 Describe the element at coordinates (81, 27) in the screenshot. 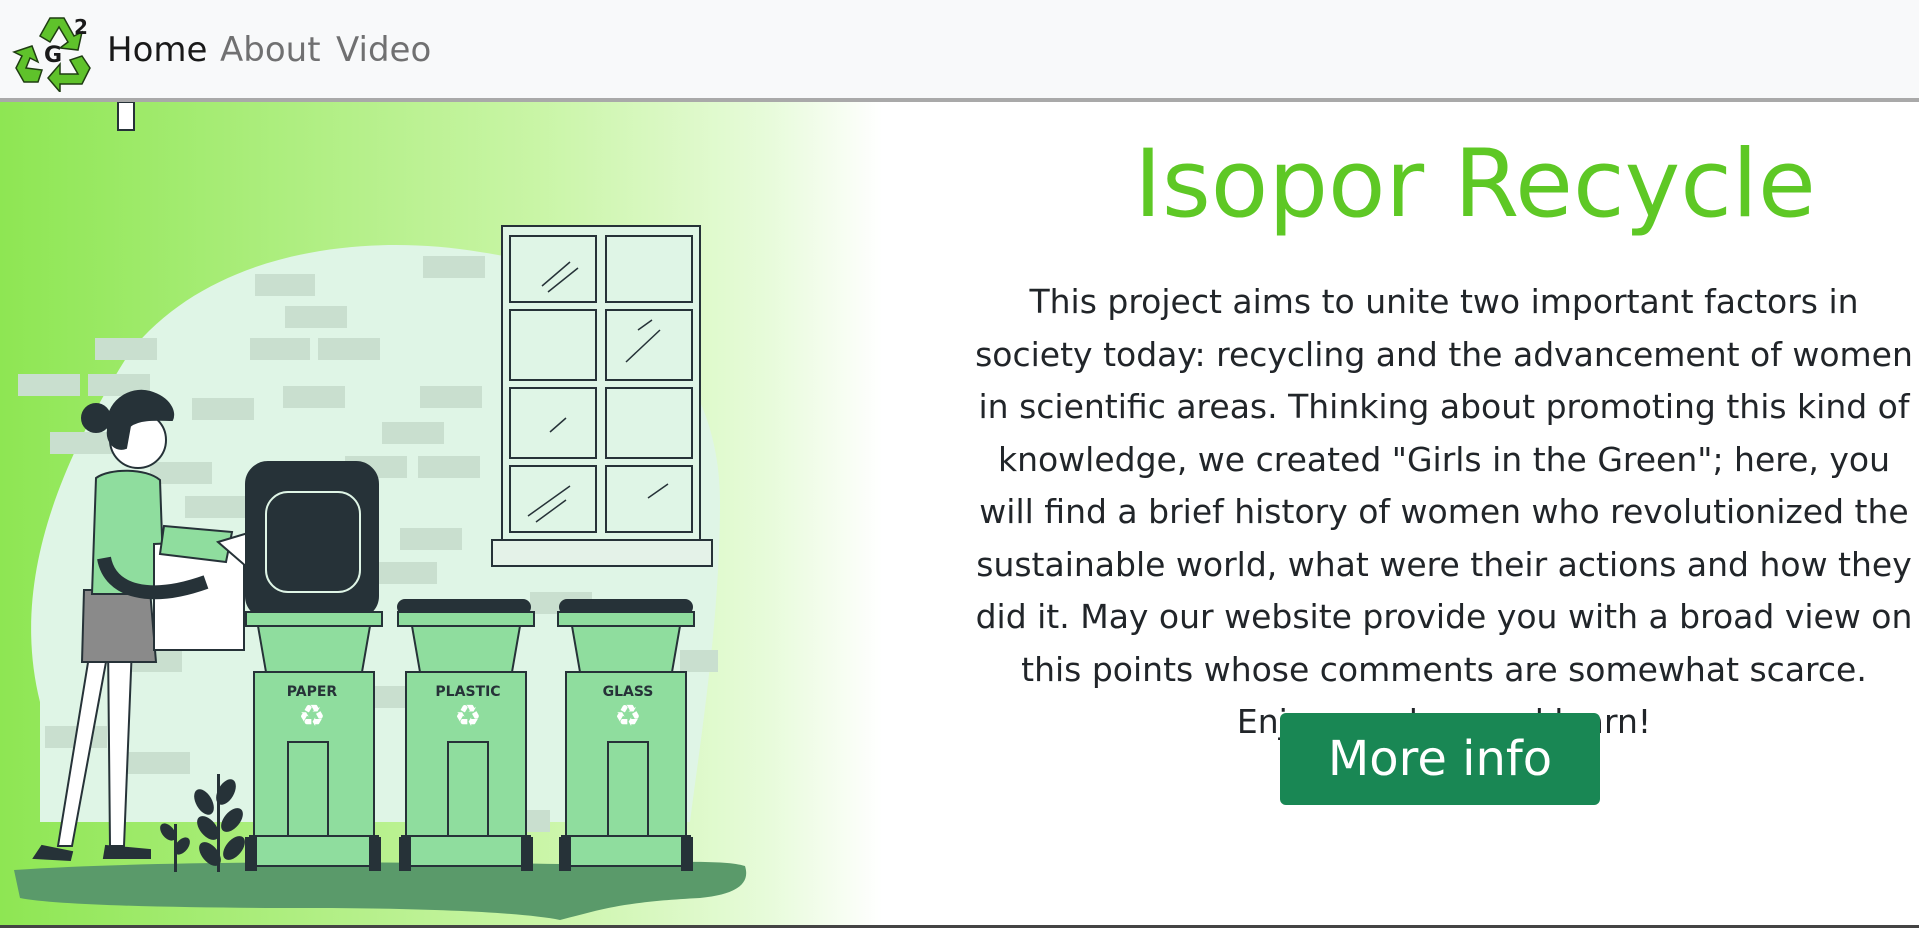

I see `logo-superscript: 2` at that location.